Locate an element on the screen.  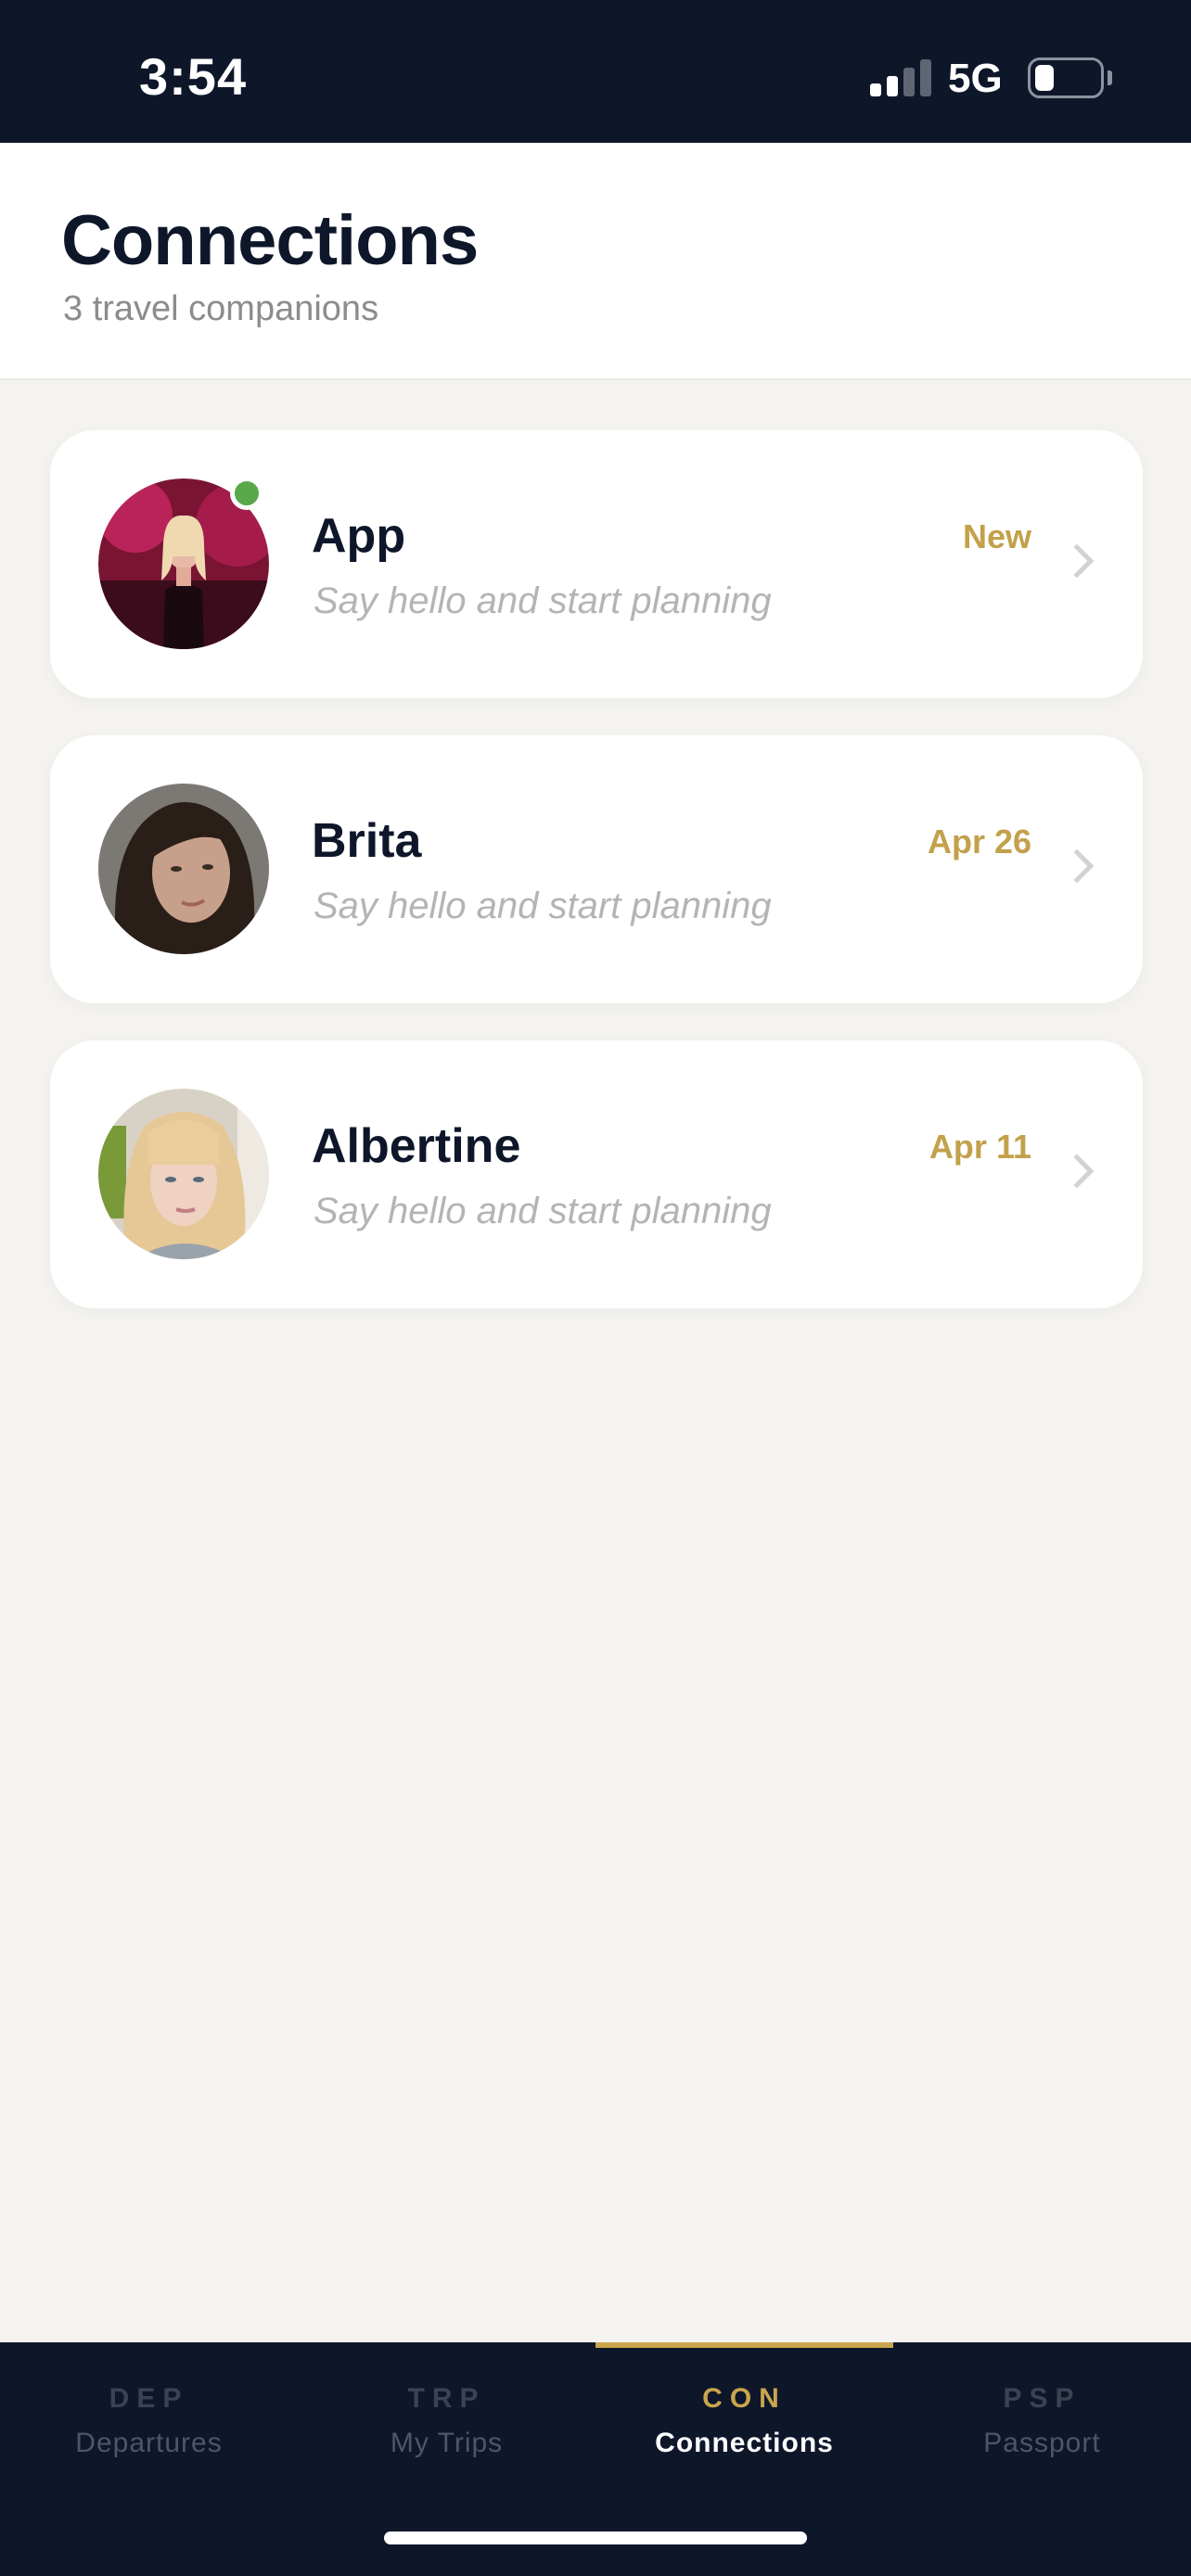
online-status-dot is located at coordinates (247, 493).